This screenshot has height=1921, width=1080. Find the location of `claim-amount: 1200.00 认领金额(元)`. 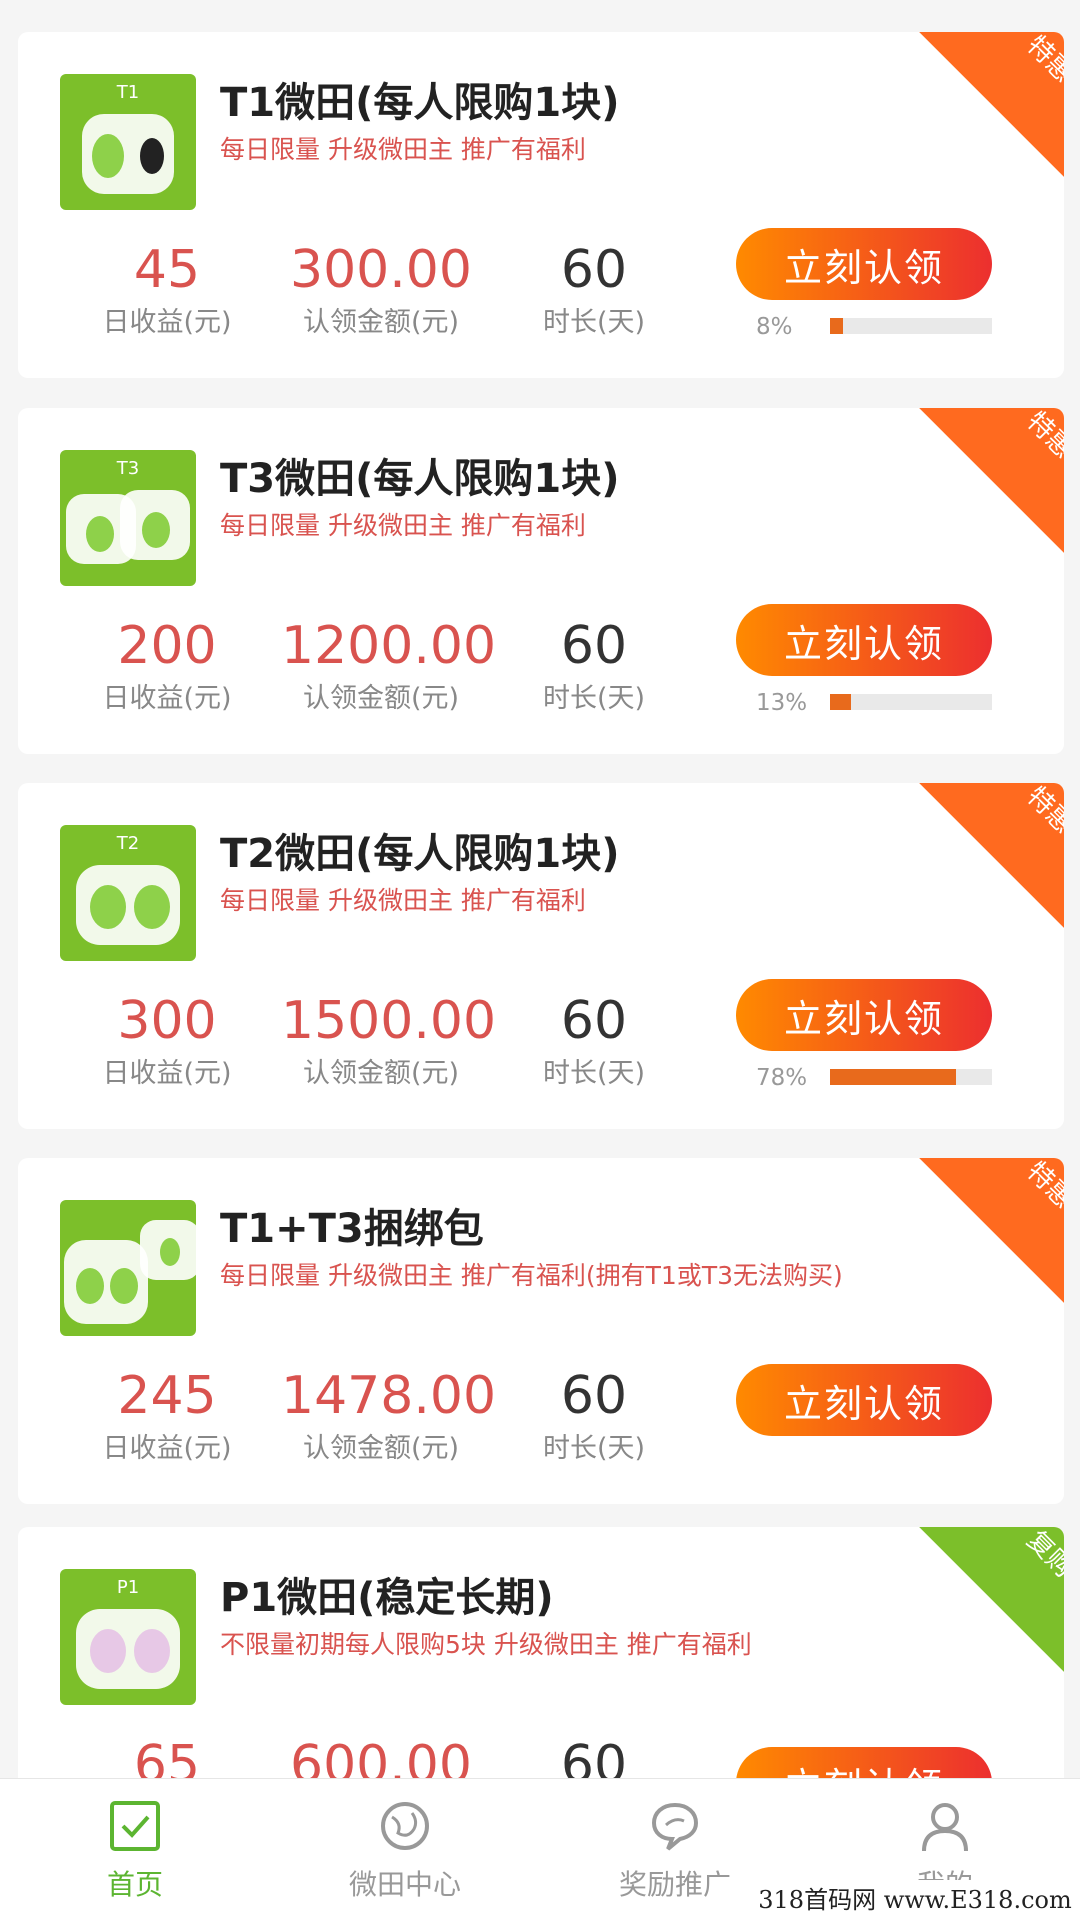

claim-amount: 1200.00 认领金额(元) is located at coordinates (389, 665).